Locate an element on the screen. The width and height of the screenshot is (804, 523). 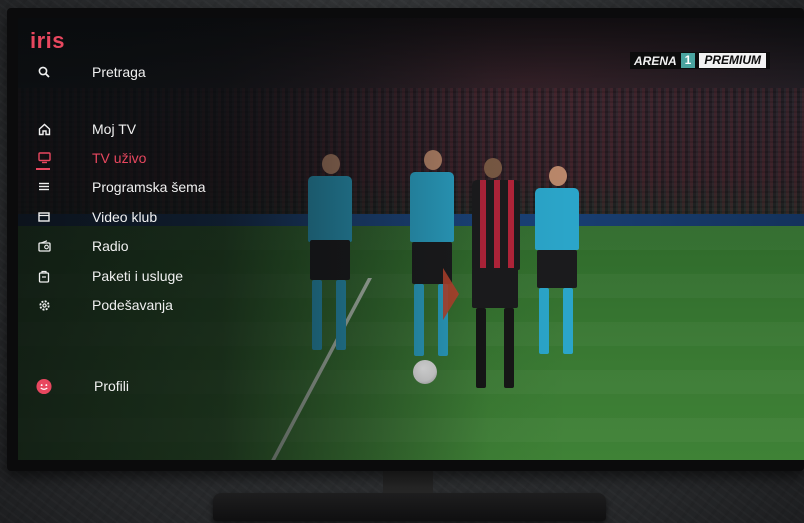
menu-item-label: Paketi i usluge is located at coordinates (138, 276).